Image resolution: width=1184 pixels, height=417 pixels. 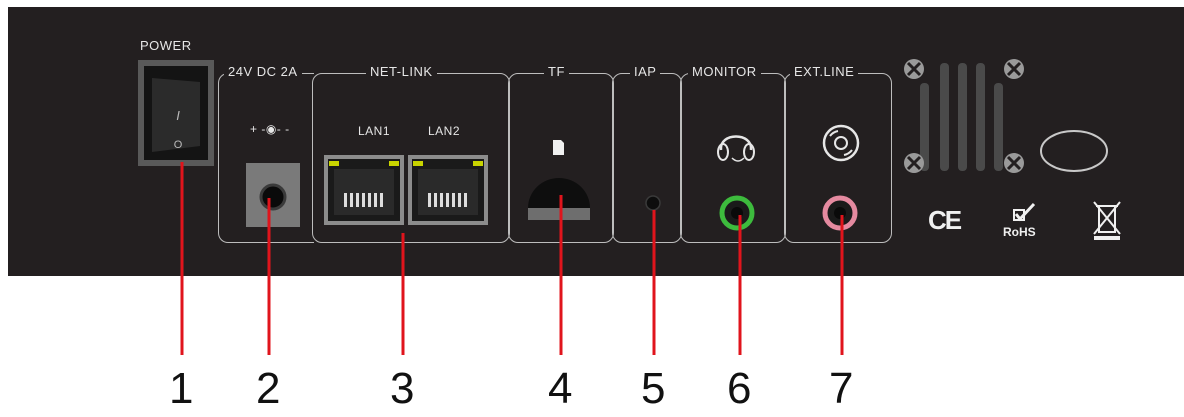 I want to click on callout-number-4: 4, so click(x=560, y=388).